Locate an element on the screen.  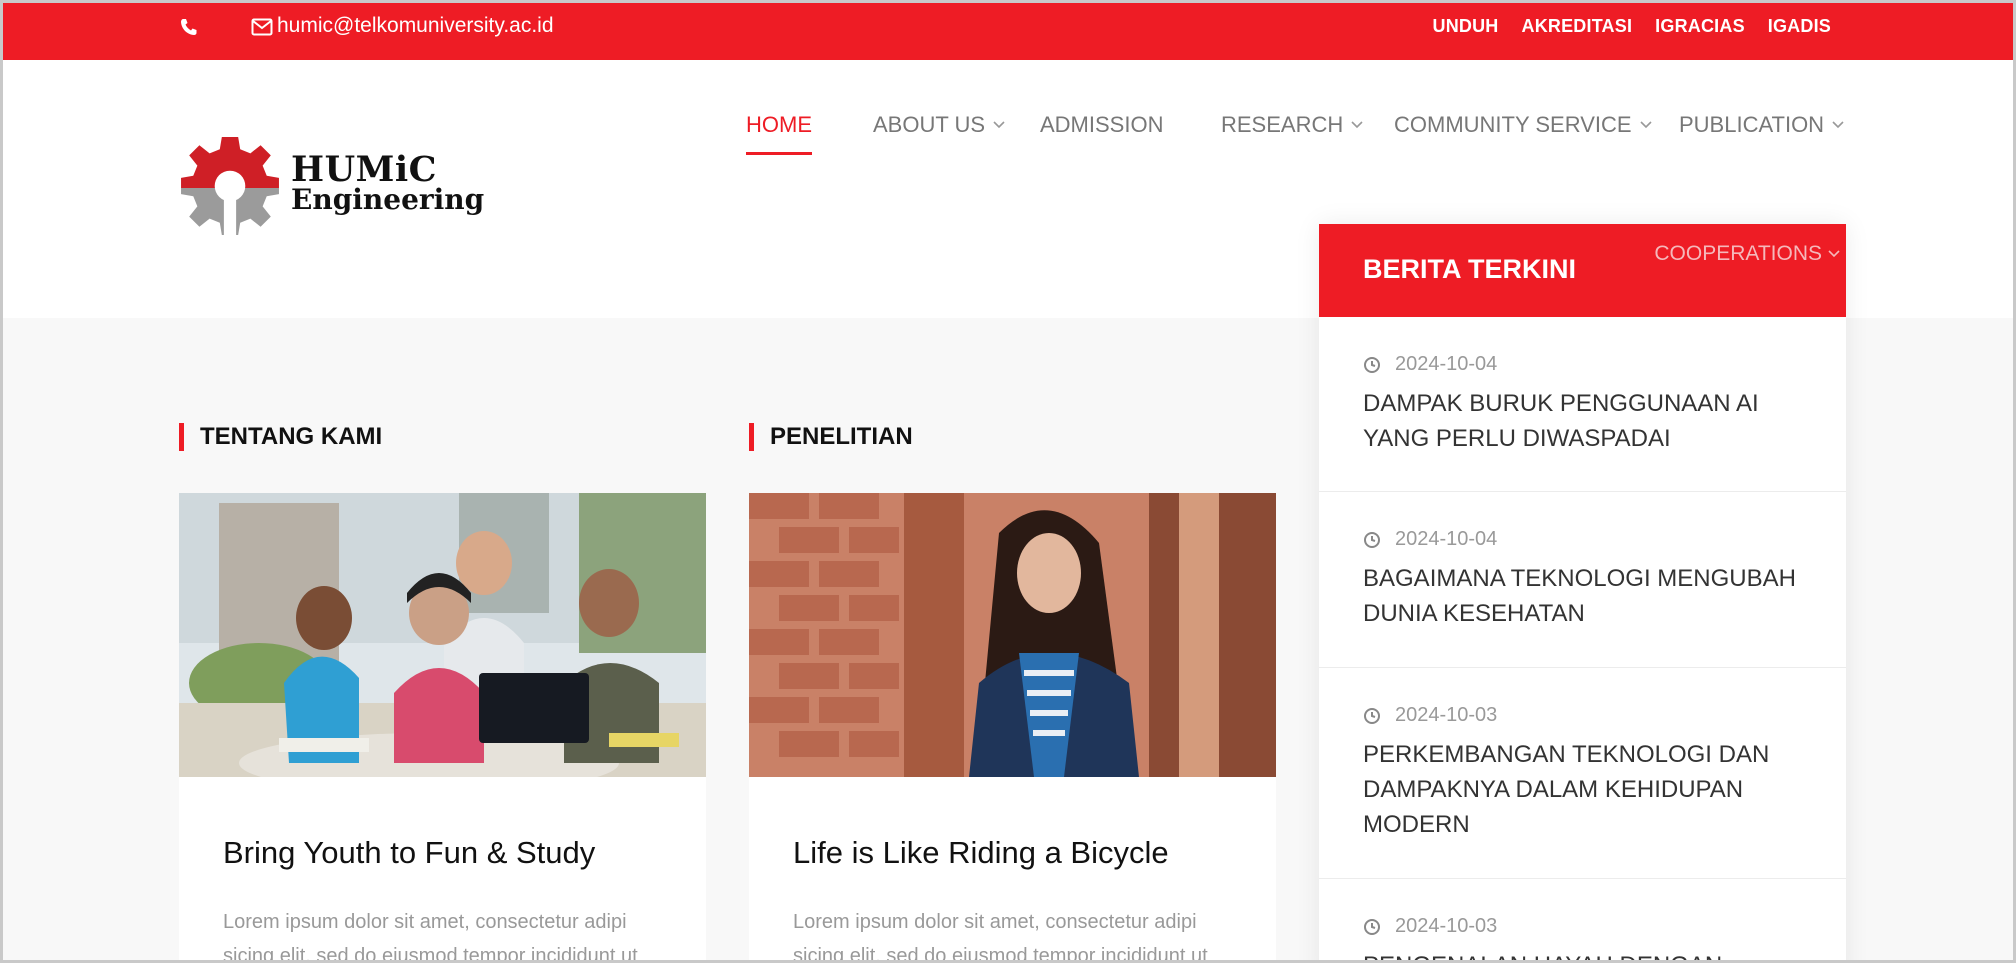
students-photo is located at coordinates (442, 635).